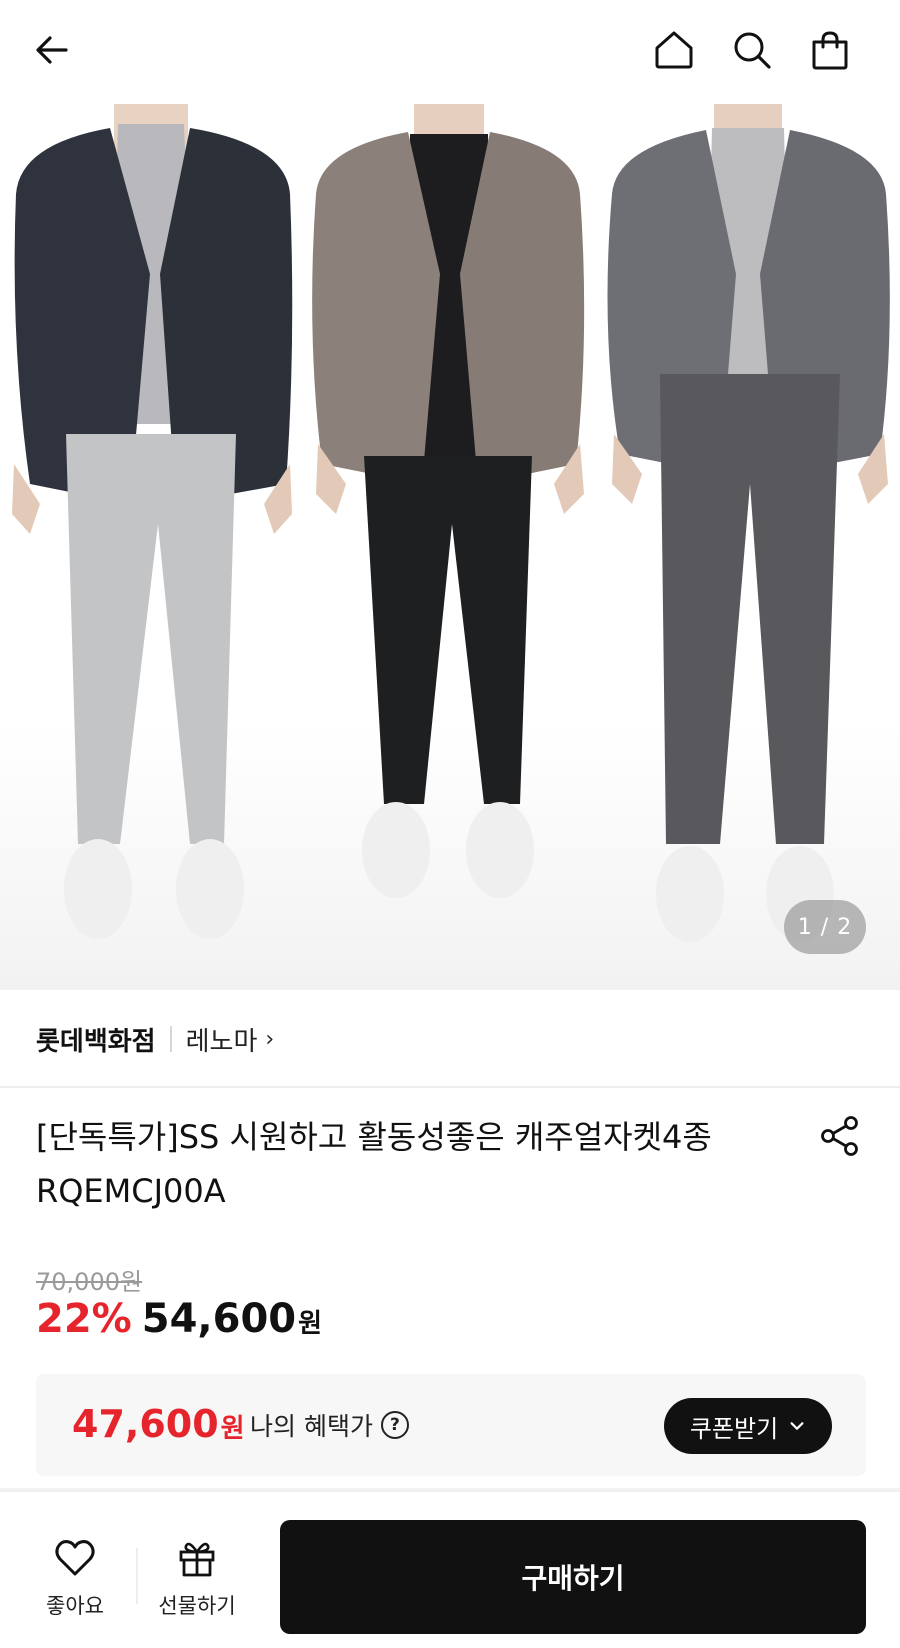 The width and height of the screenshot is (900, 1648). I want to click on price-row: 22% 54,600 원, so click(179, 1319).